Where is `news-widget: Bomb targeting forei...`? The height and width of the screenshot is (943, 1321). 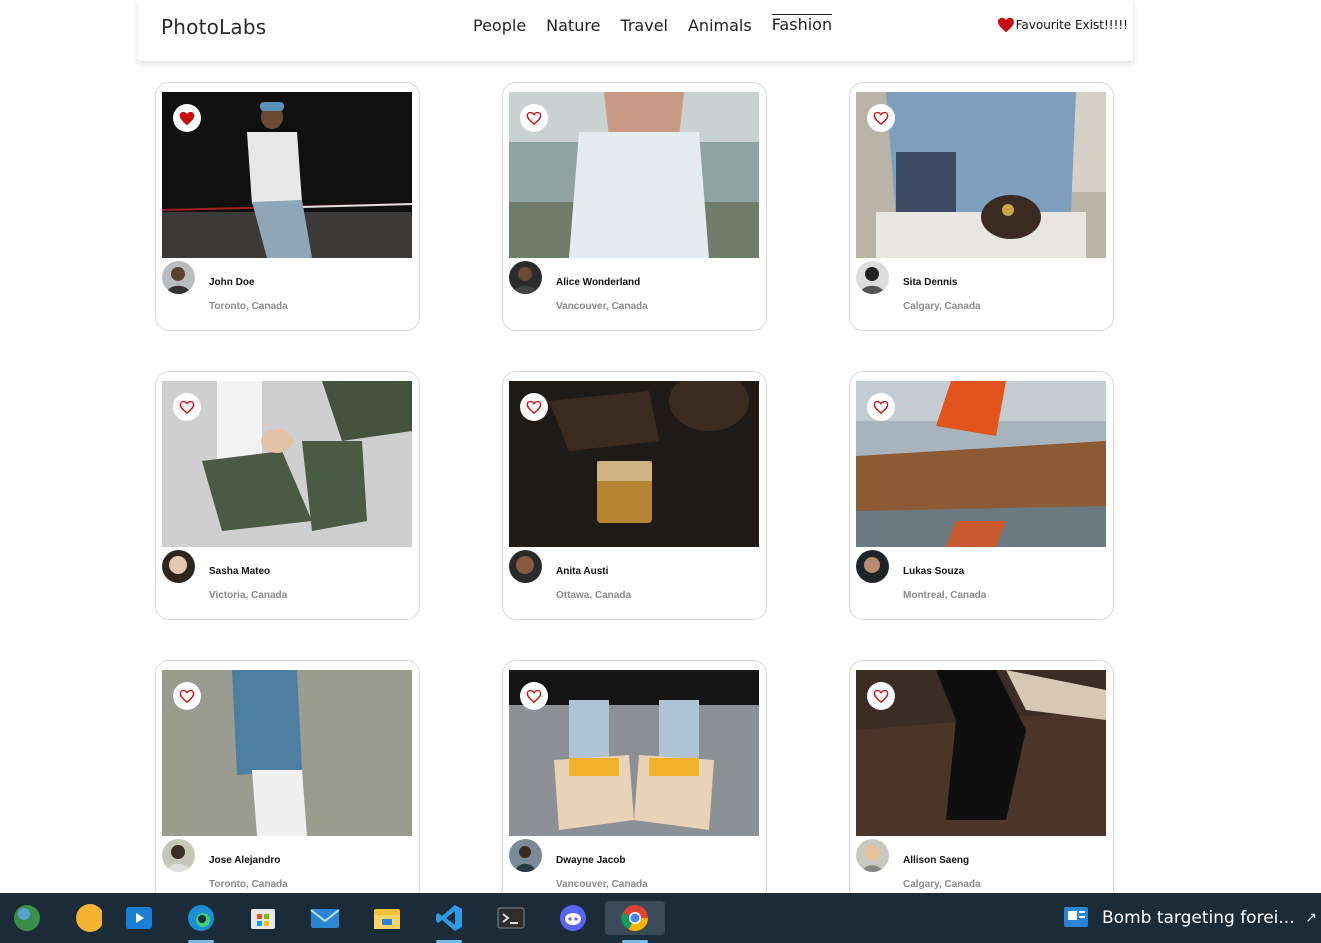 news-widget: Bomb targeting forei... is located at coordinates (1178, 918).